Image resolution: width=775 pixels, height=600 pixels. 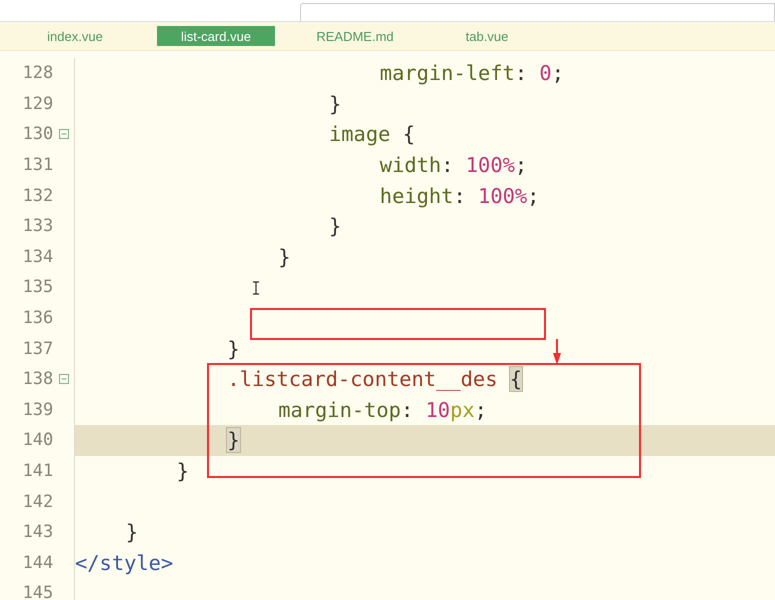 I want to click on search-field, so click(x=537, y=12).